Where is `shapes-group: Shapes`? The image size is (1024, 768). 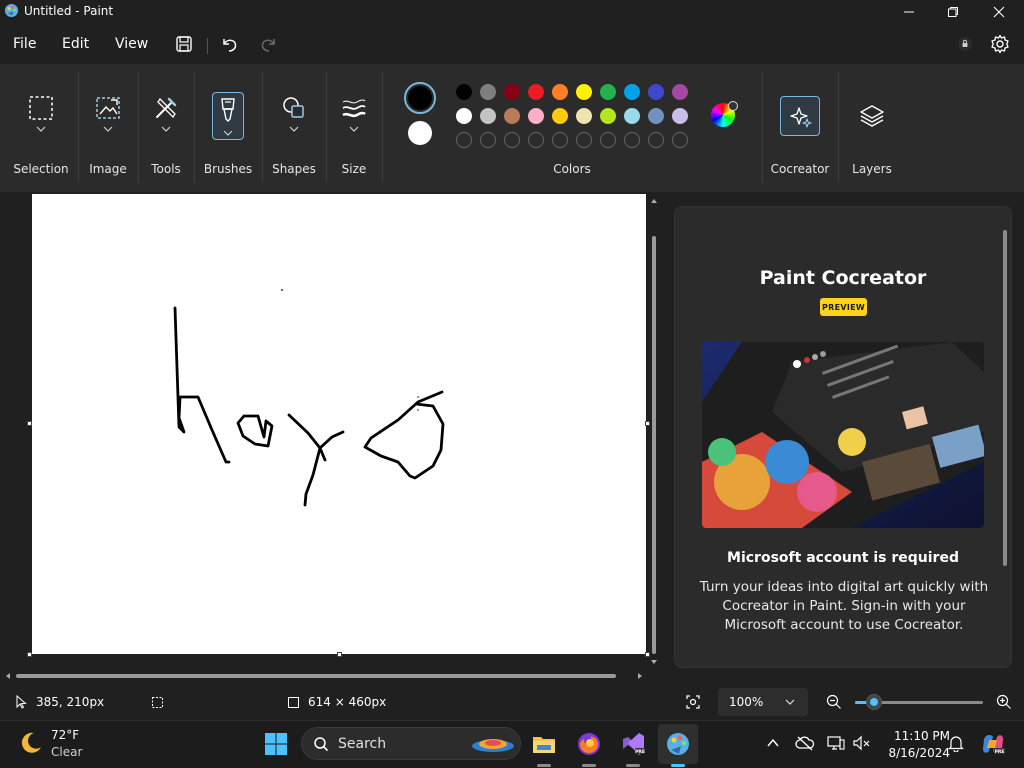 shapes-group: Shapes is located at coordinates (294, 128).